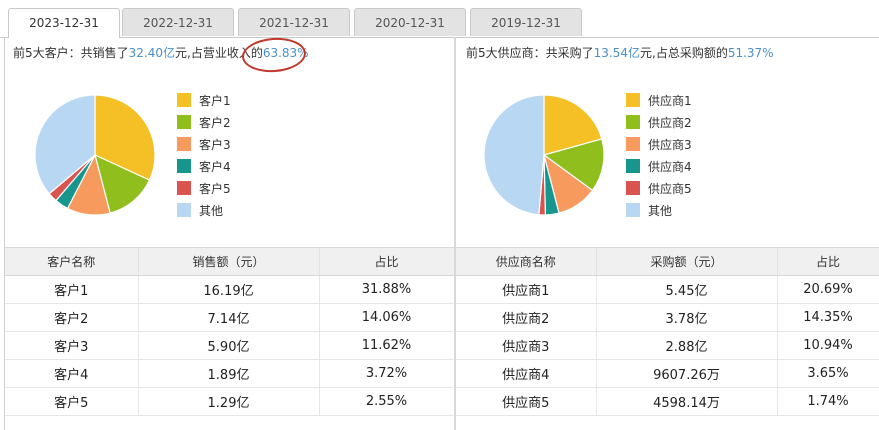  I want to click on tab-2019-12-31: 2019-12-31, so click(526, 22).